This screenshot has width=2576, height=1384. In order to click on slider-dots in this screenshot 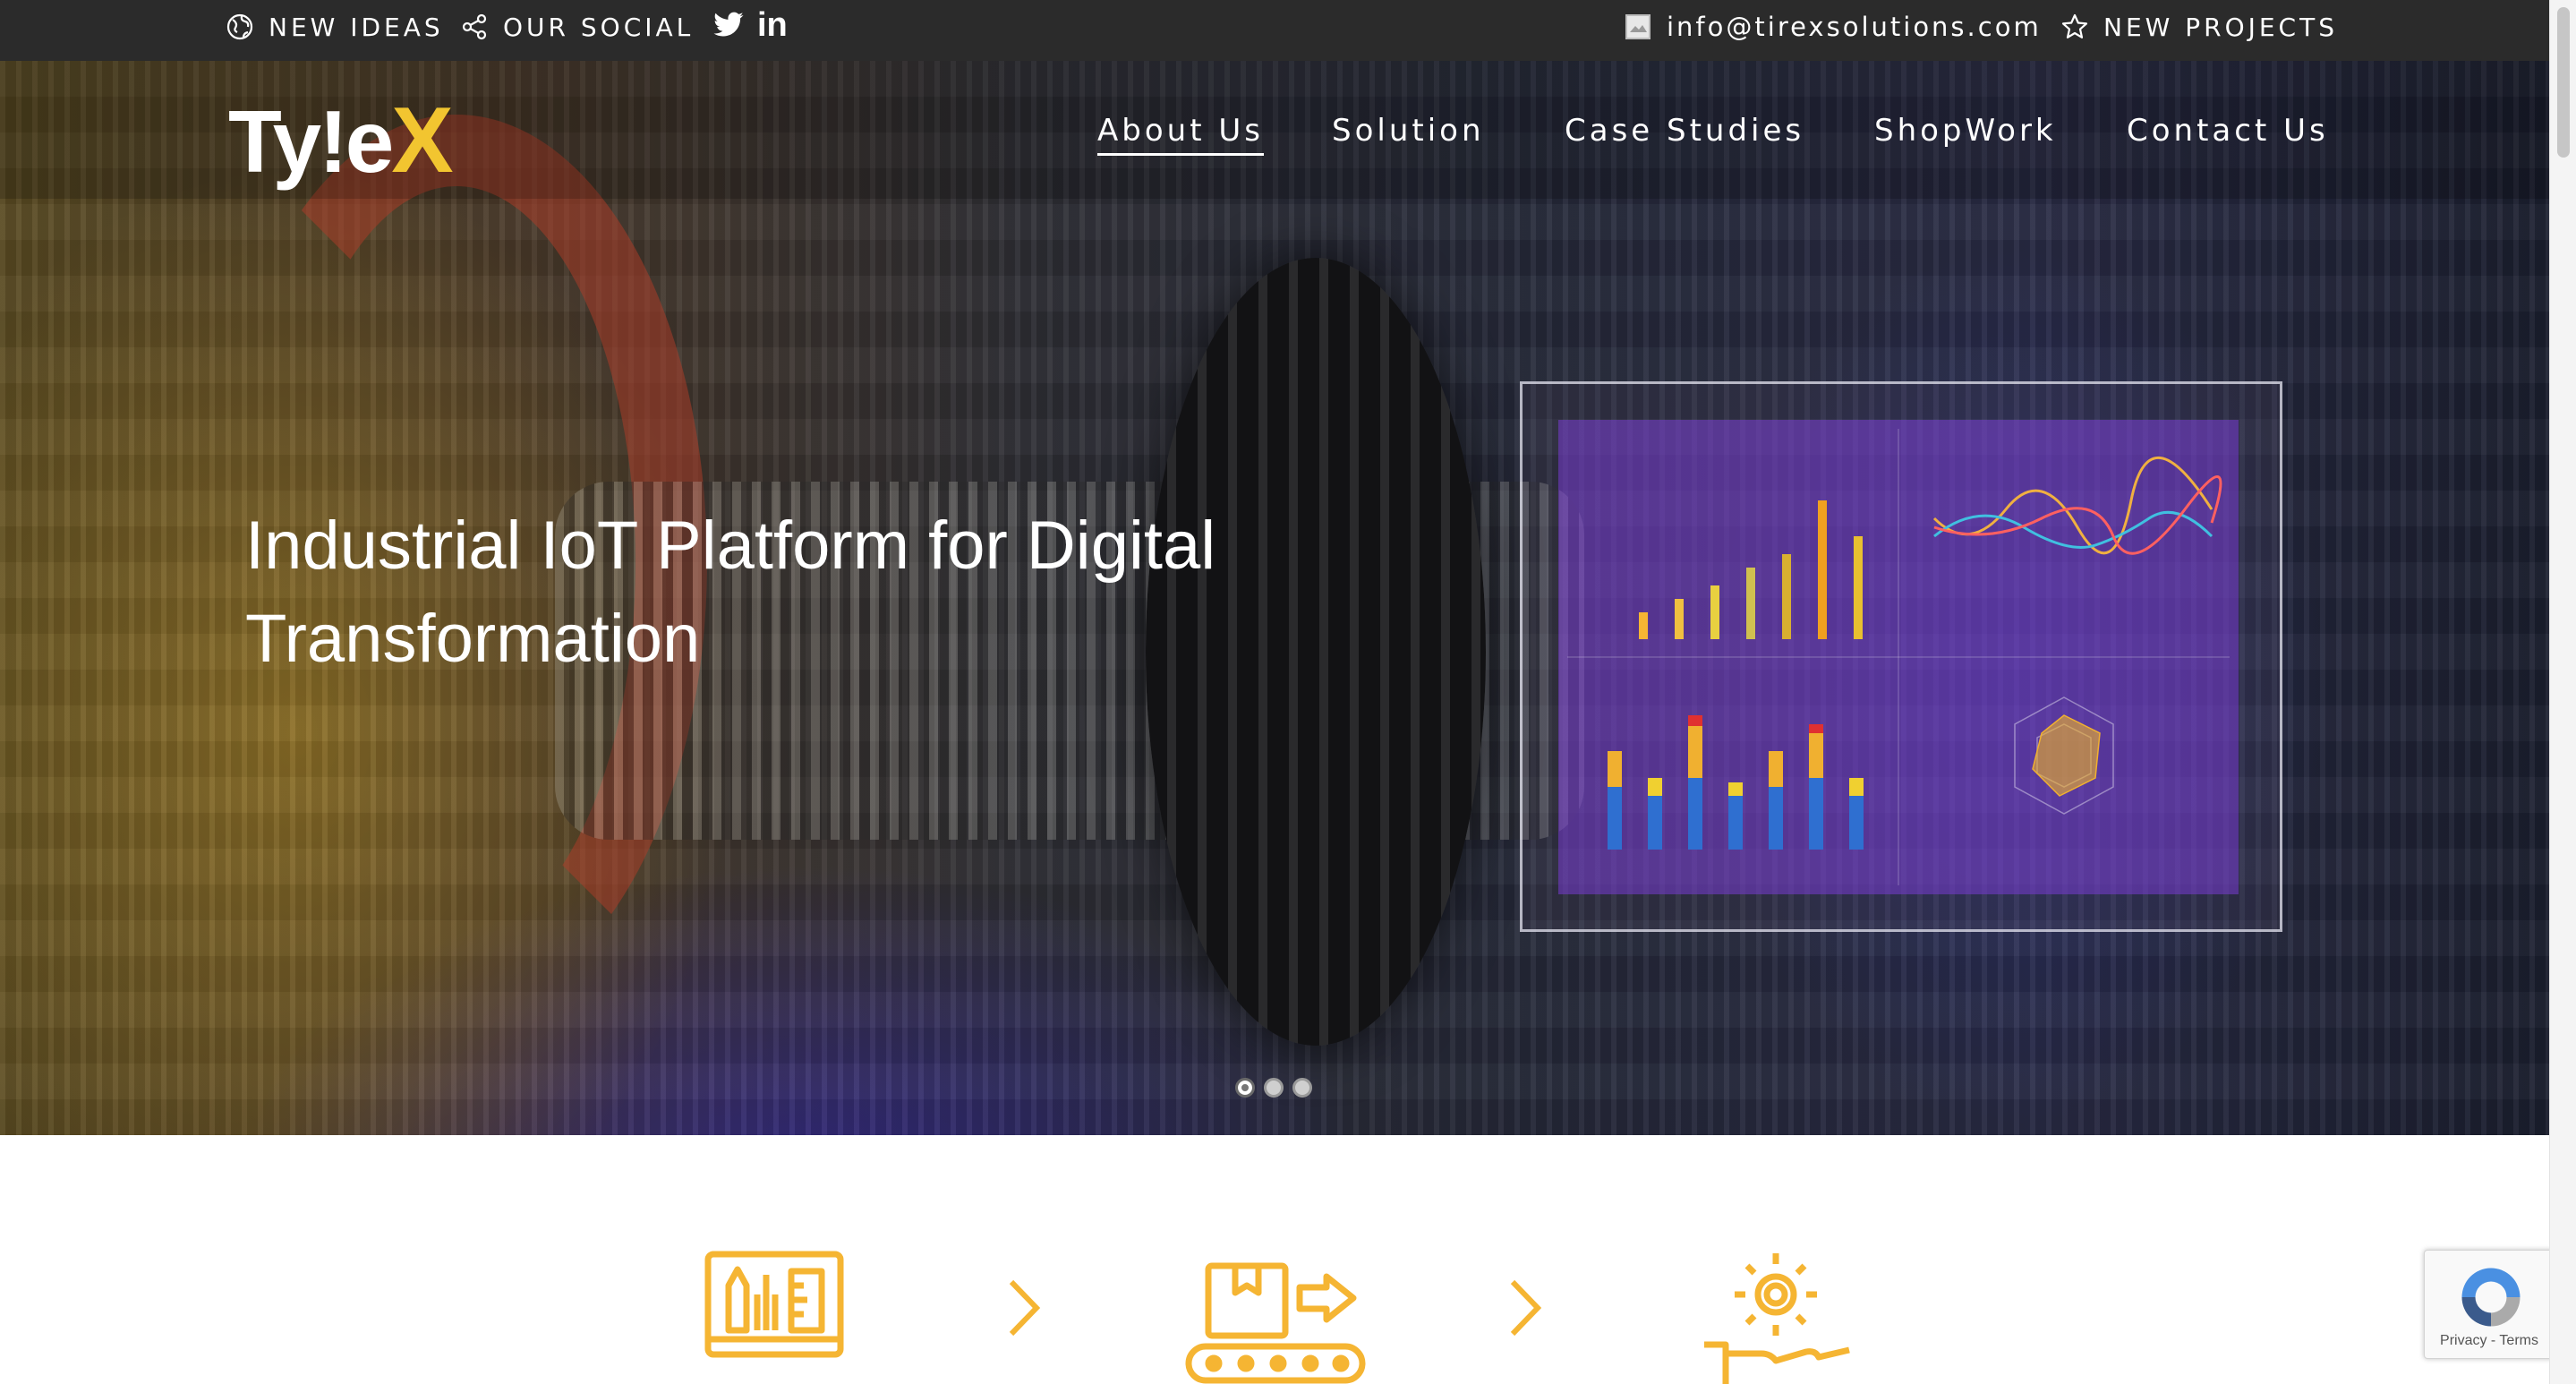, I will do `click(1273, 1088)`.